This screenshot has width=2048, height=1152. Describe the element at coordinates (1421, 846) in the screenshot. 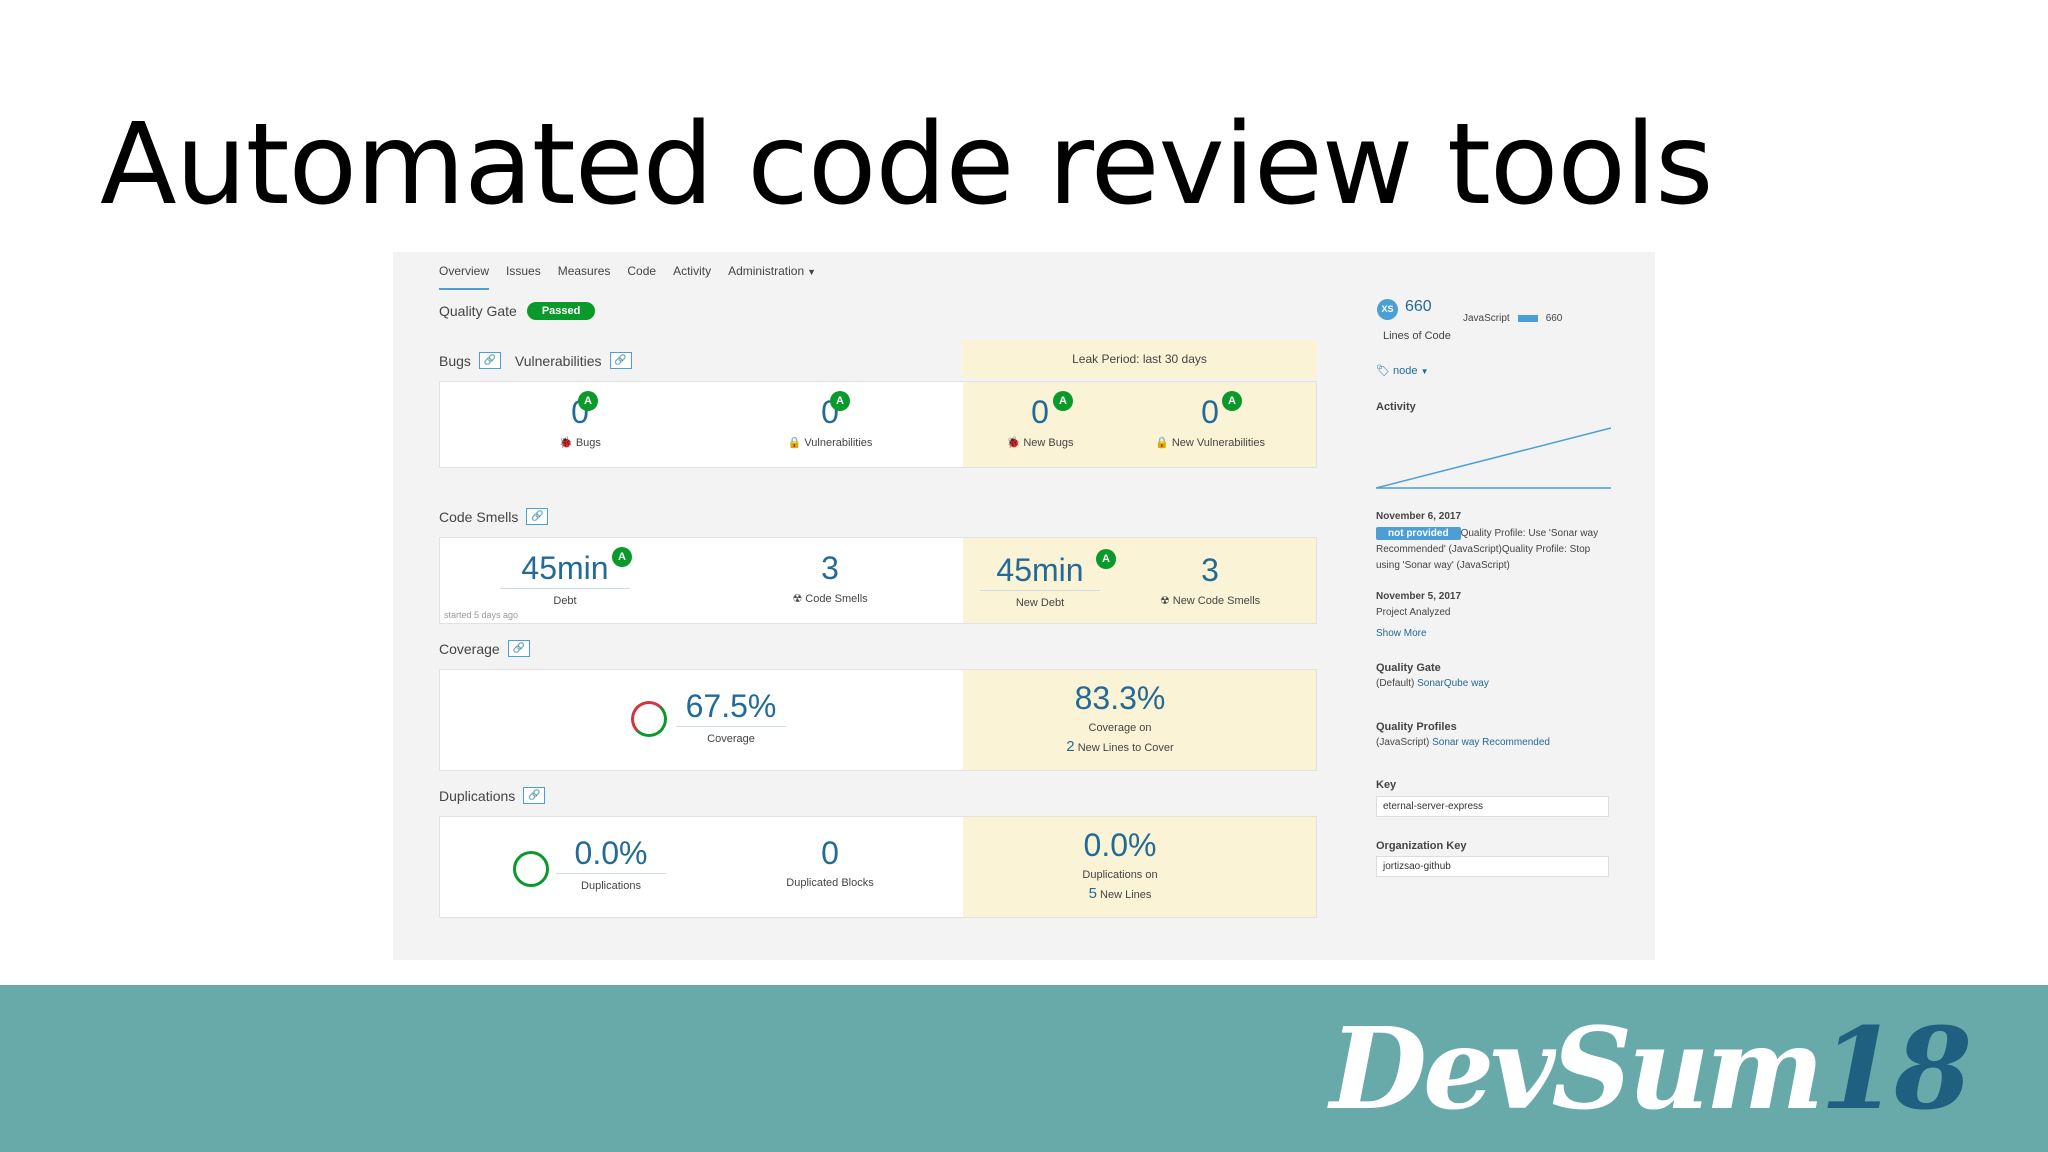

I see `organization-key-title: Organization Key` at that location.